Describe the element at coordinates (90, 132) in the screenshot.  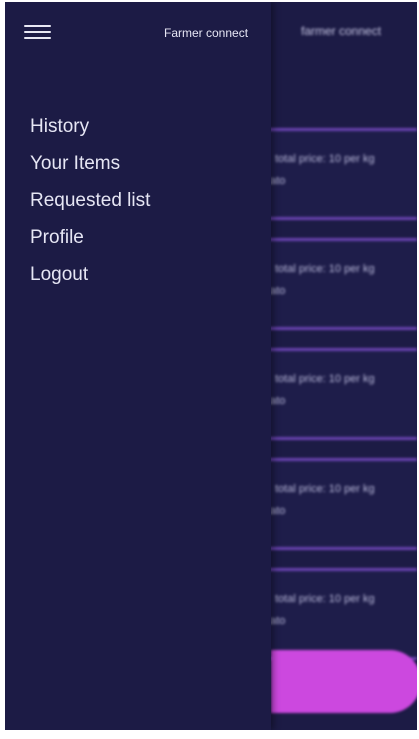
I see `drawer-item-history: History` at that location.